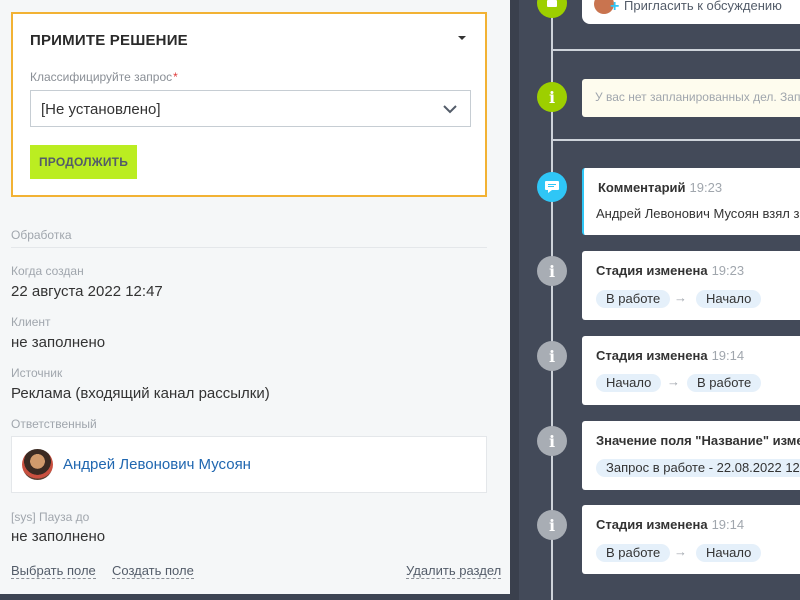 The width and height of the screenshot is (800, 600). I want to click on stage-from-chip: Начало, so click(629, 383).